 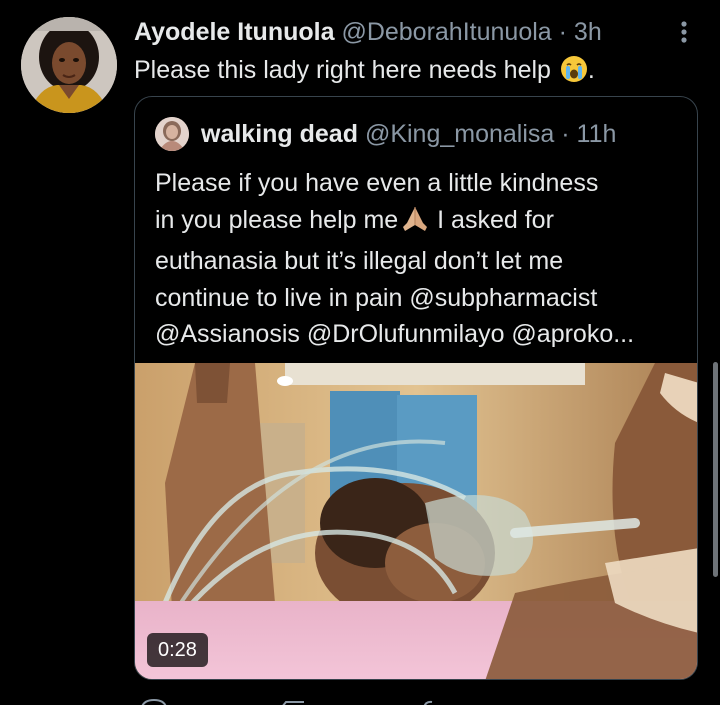 I want to click on tweet-action-bar, so click(x=416, y=699).